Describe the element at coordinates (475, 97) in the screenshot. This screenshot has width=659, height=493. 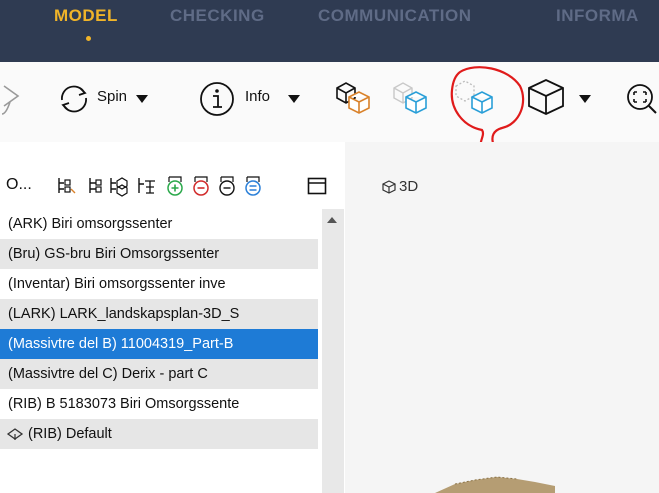
I see `cube-isolate-icon` at that location.